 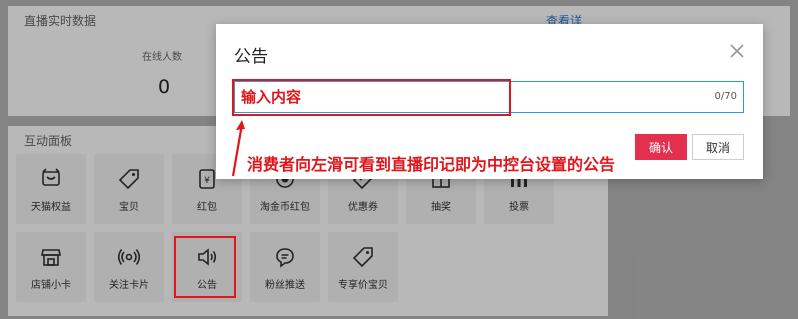 What do you see at coordinates (718, 147) in the screenshot?
I see `cancel-button: 取消` at bounding box center [718, 147].